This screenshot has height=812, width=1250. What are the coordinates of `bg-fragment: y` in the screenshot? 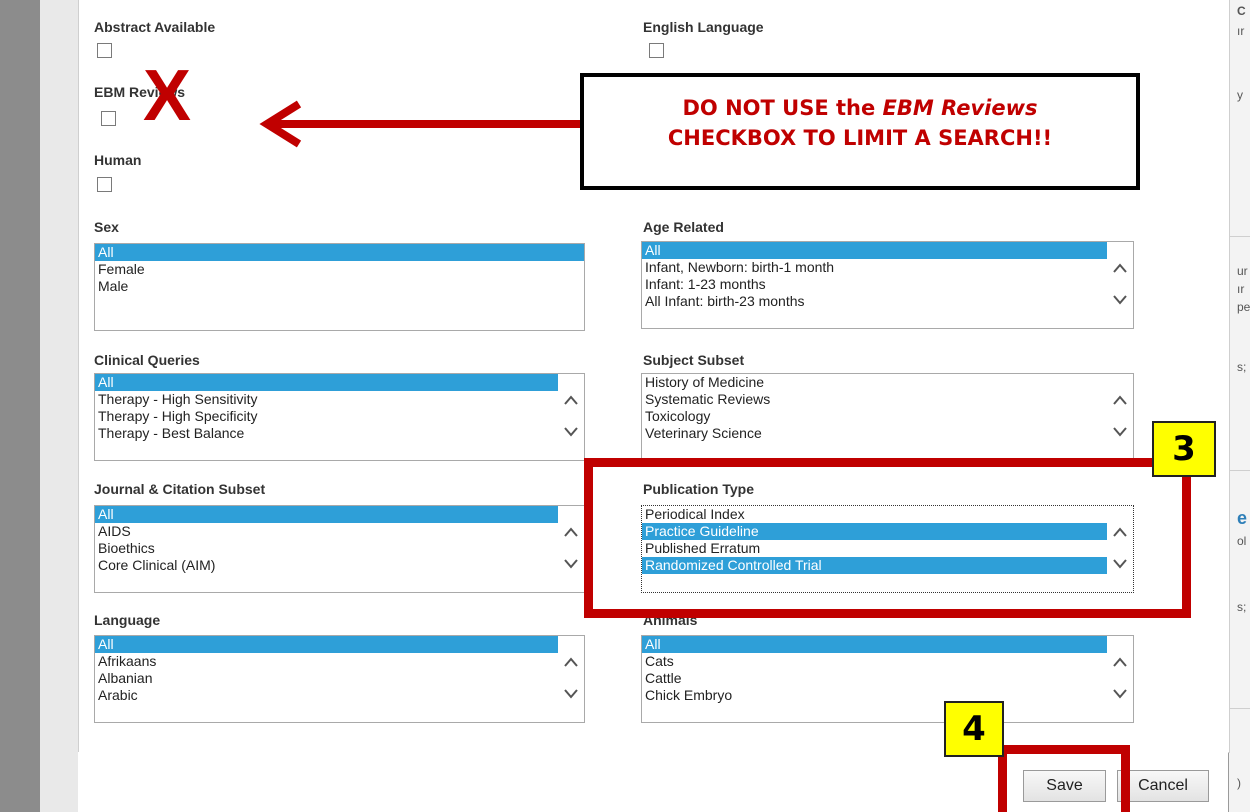 It's located at (1240, 95).